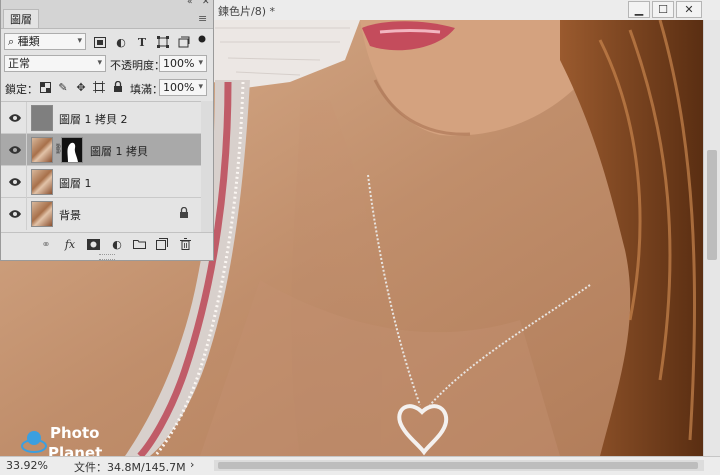 This screenshot has height=475, width=720. What do you see at coordinates (21, 89) in the screenshot?
I see `lock-label: 鎖定：` at bounding box center [21, 89].